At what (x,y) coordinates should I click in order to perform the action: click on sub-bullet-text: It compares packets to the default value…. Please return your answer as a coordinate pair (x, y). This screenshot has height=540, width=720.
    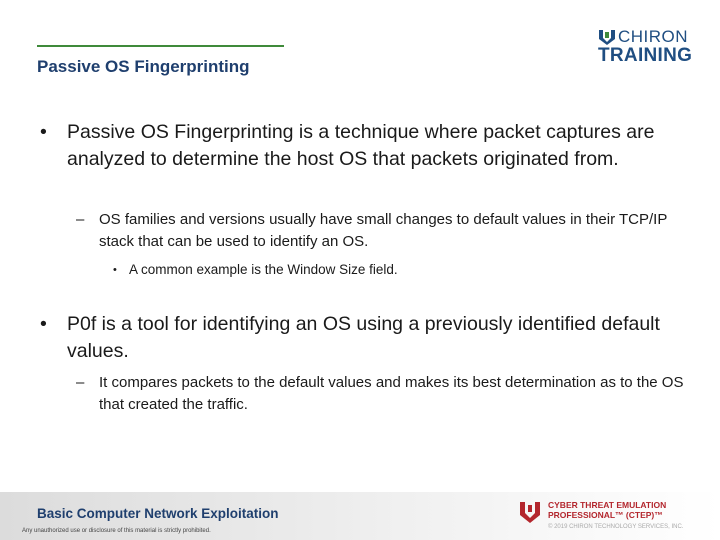
    Looking at the image, I should click on (391, 393).